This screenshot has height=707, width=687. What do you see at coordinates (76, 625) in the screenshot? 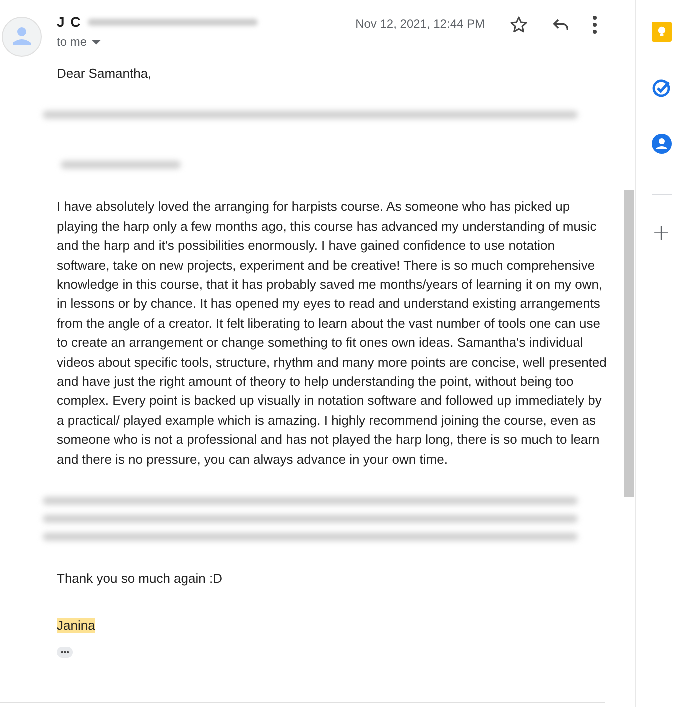
I see `signature-name: Janina` at bounding box center [76, 625].